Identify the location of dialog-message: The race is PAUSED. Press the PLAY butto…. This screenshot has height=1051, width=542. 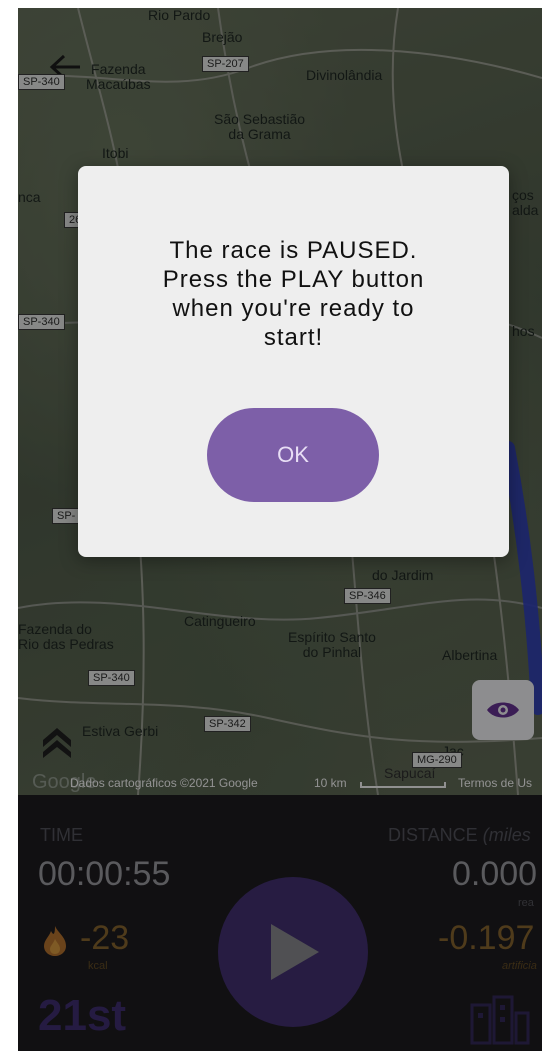
(293, 294).